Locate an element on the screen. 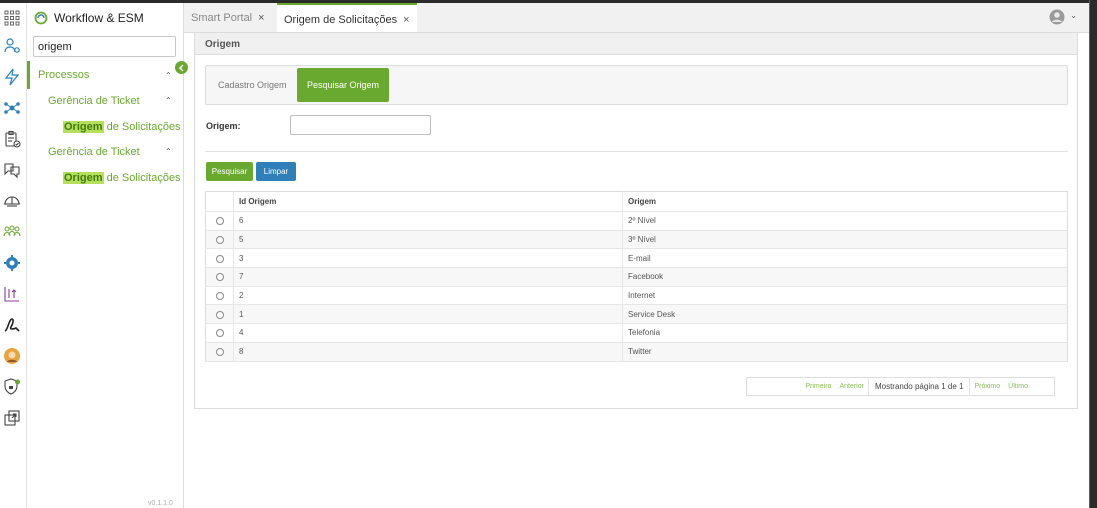 Image resolution: width=1097 pixels, height=508 pixels. pager-last-link: Último is located at coordinates (1029, 386).